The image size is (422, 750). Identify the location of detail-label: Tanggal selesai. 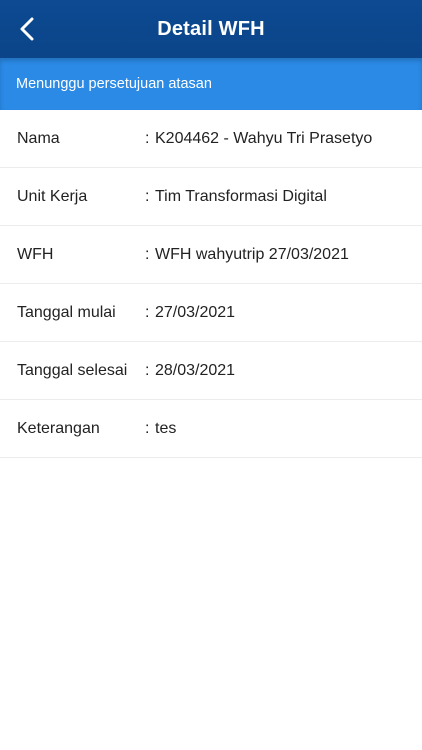
(72, 370).